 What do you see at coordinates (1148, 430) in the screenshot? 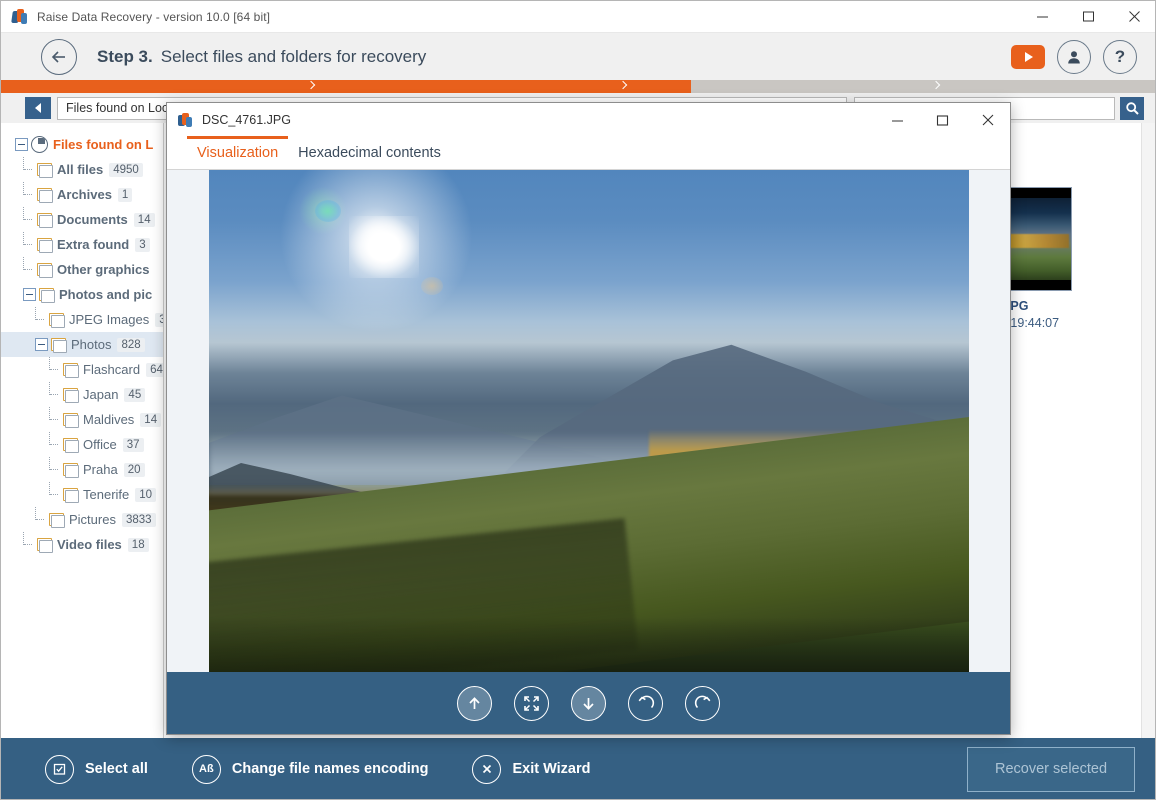
I see `vertical-scrollbar` at bounding box center [1148, 430].